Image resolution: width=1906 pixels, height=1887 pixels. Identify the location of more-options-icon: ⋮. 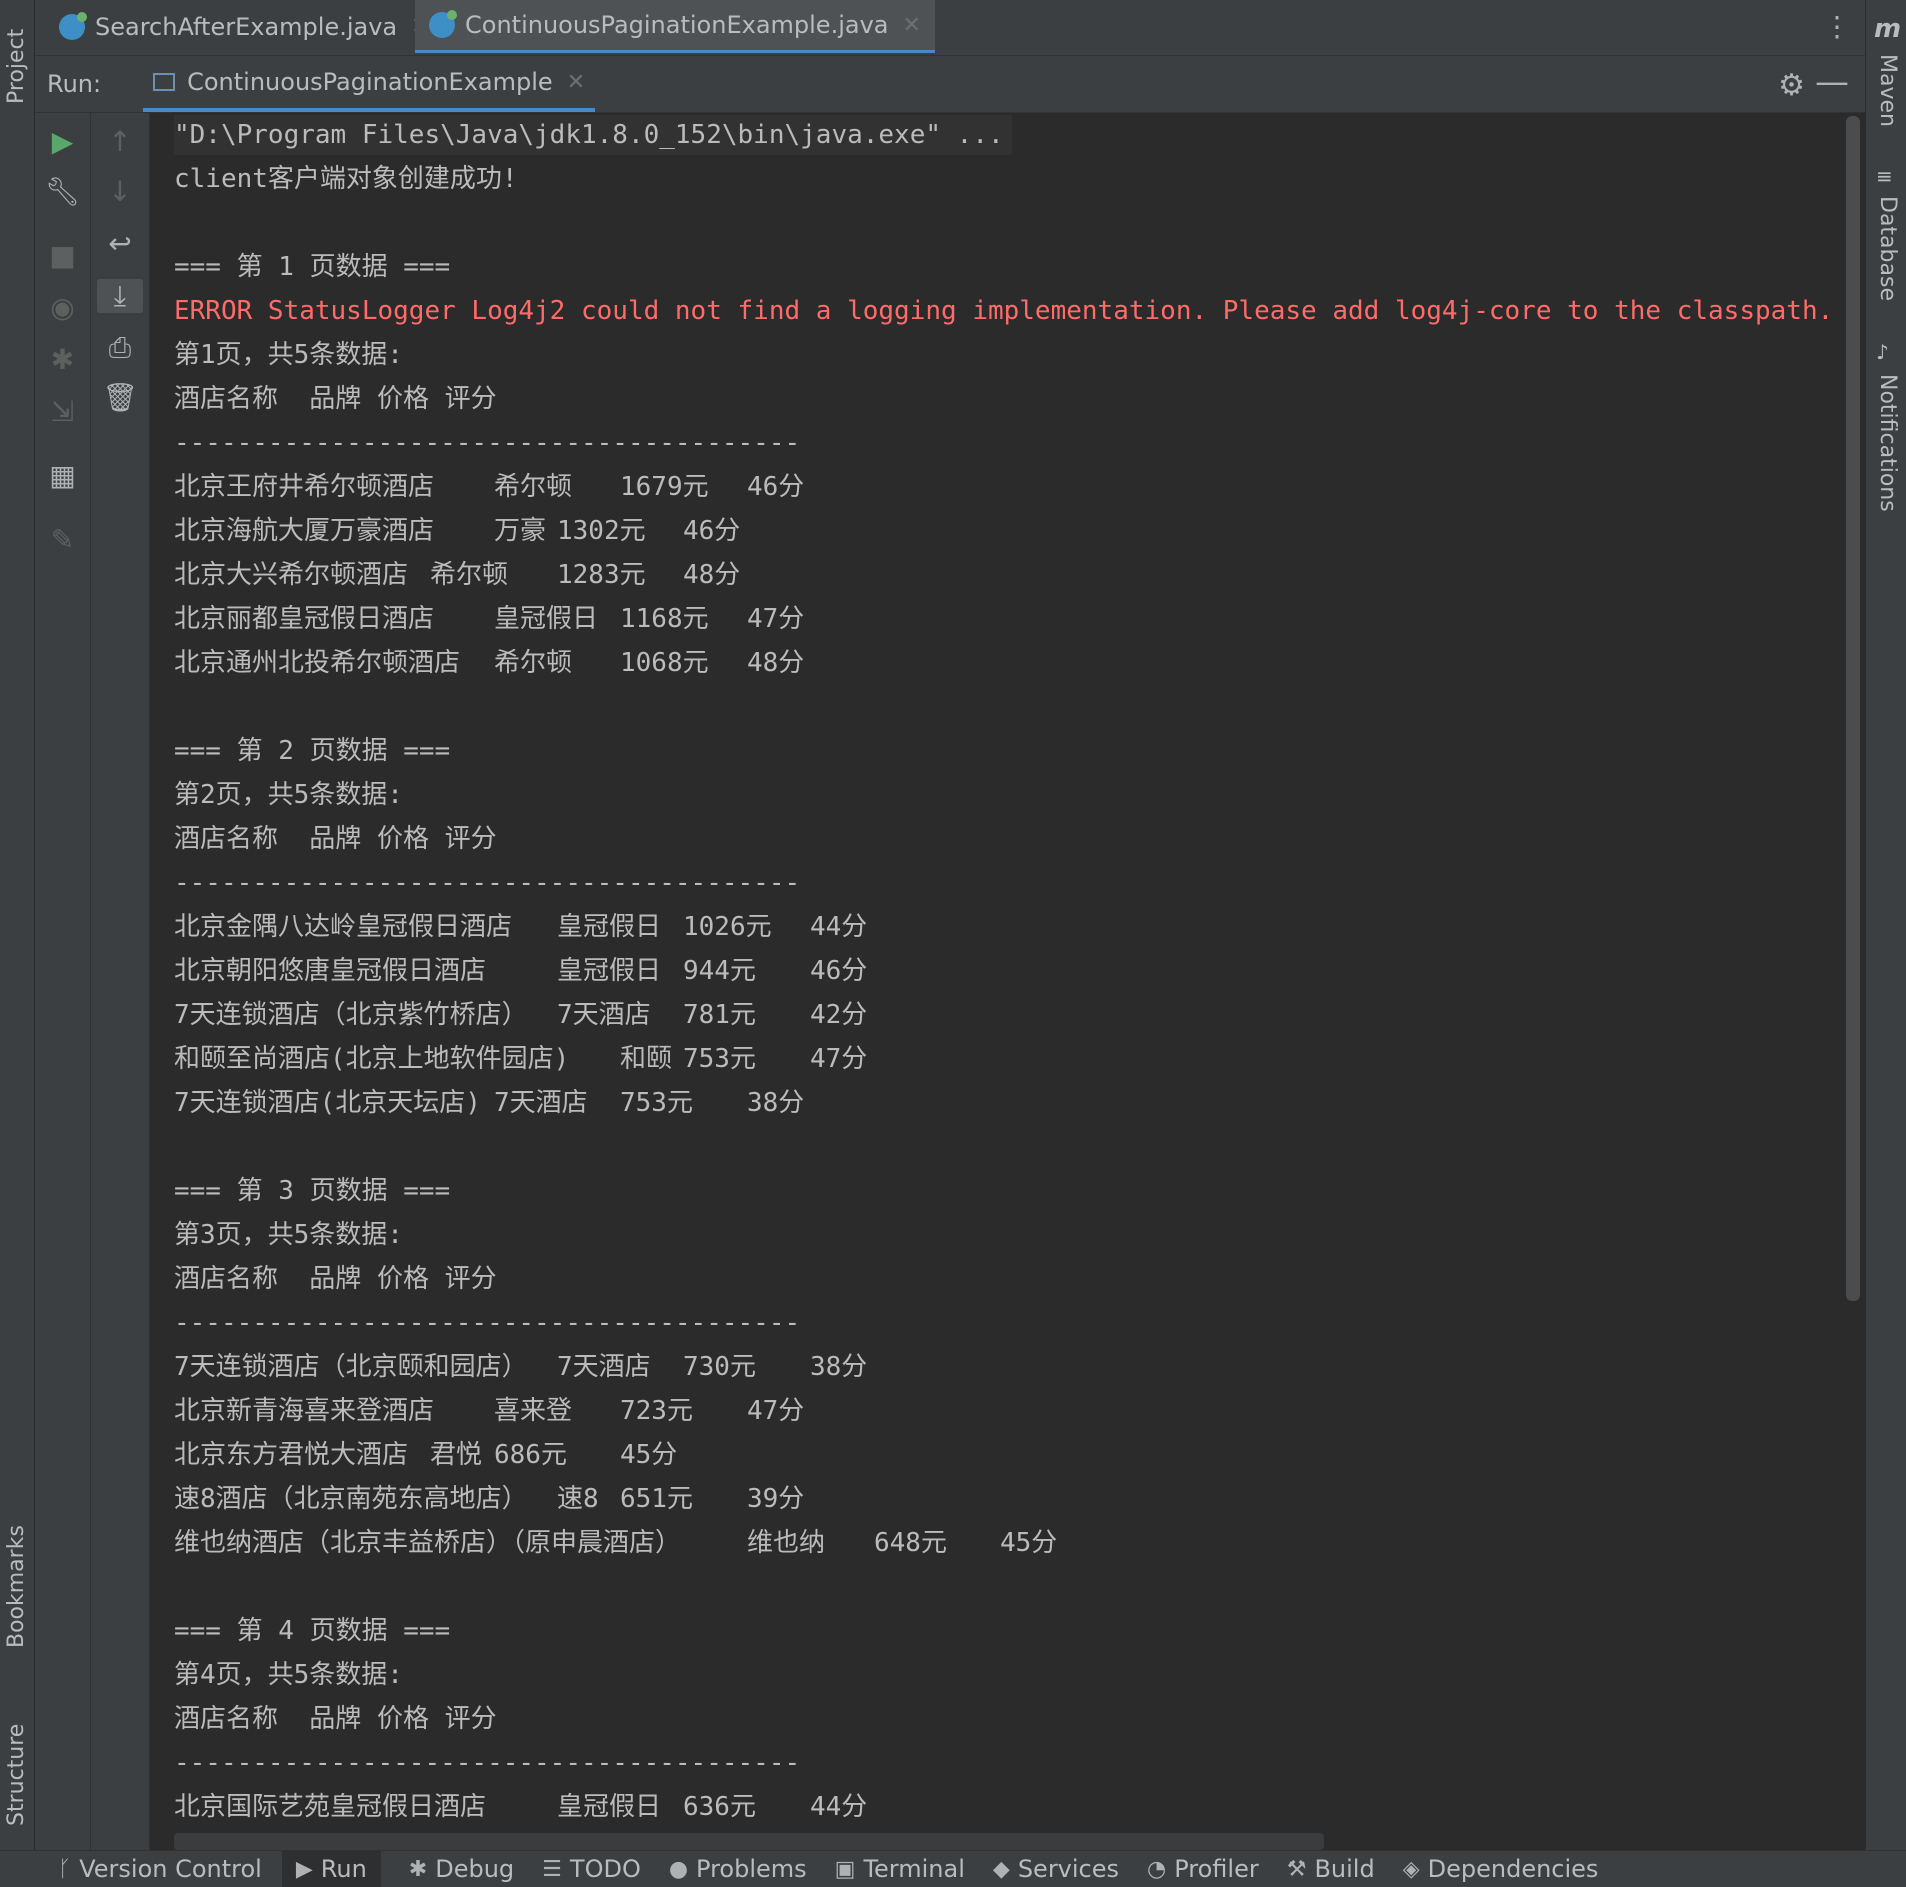
(1837, 26).